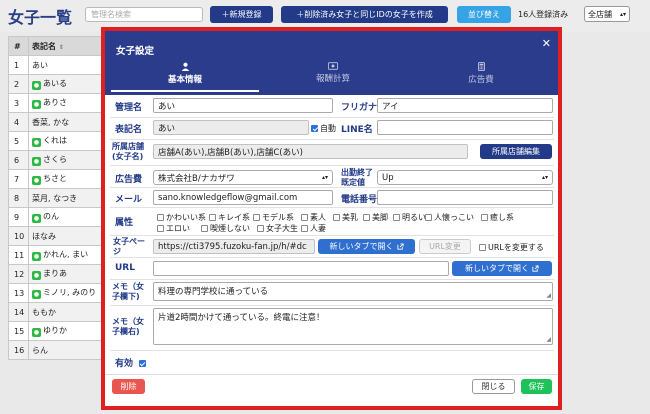 The height and width of the screenshot is (414, 650). What do you see at coordinates (357, 172) in the screenshot?
I see `shift-end-label-line1: 出勤終了` at bounding box center [357, 172].